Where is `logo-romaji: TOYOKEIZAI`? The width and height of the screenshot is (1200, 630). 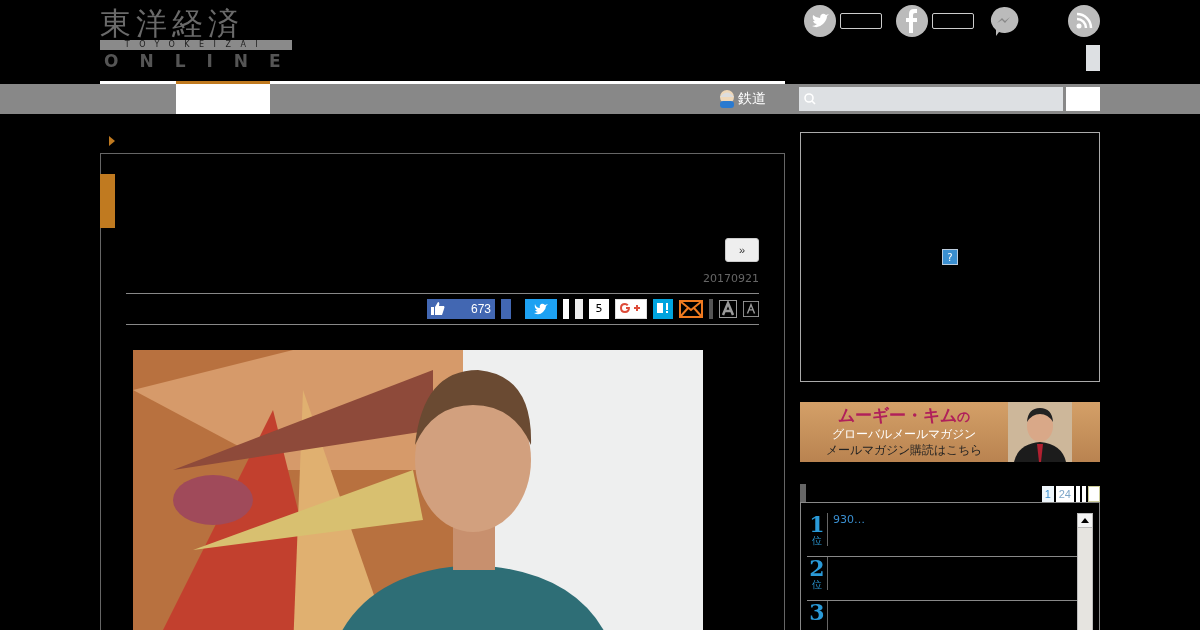 logo-romaji: TOYOKEIZAI is located at coordinates (196, 45).